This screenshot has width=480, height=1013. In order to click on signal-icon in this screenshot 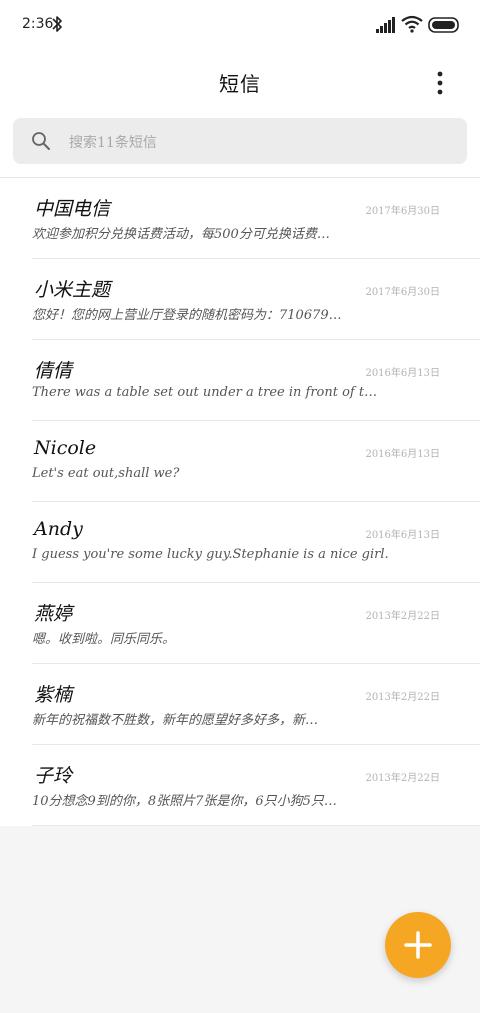, I will do `click(385, 25)`.